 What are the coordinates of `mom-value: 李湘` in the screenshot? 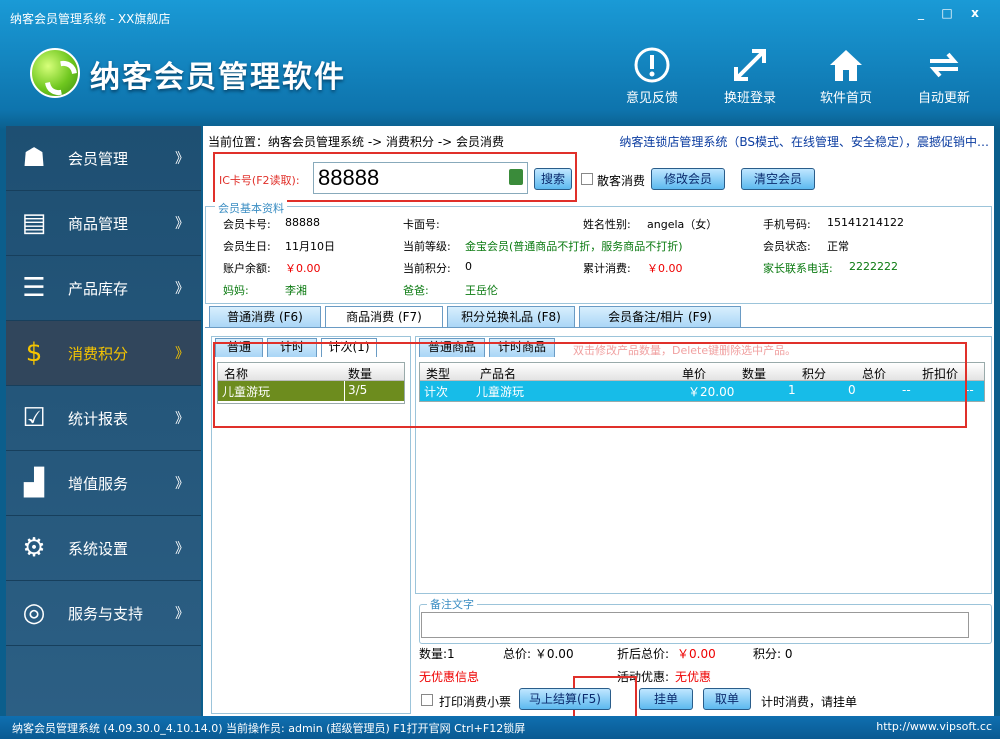 It's located at (296, 290).